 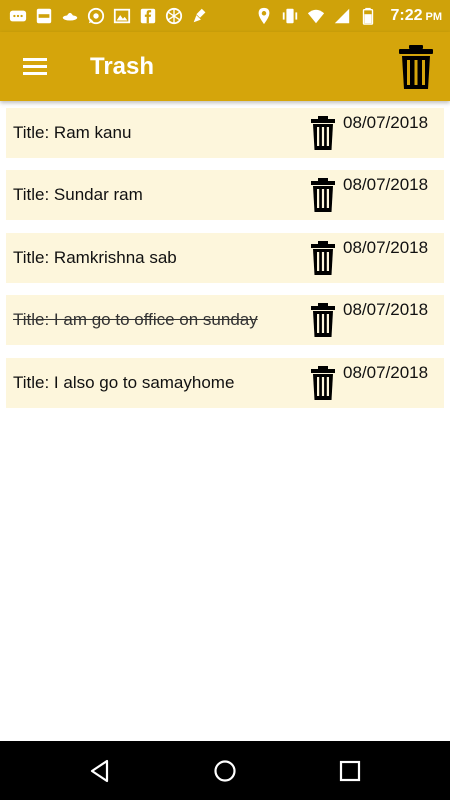 What do you see at coordinates (225, 133) in the screenshot?
I see `list-item: Title: Ram kanu 08/07/2018` at bounding box center [225, 133].